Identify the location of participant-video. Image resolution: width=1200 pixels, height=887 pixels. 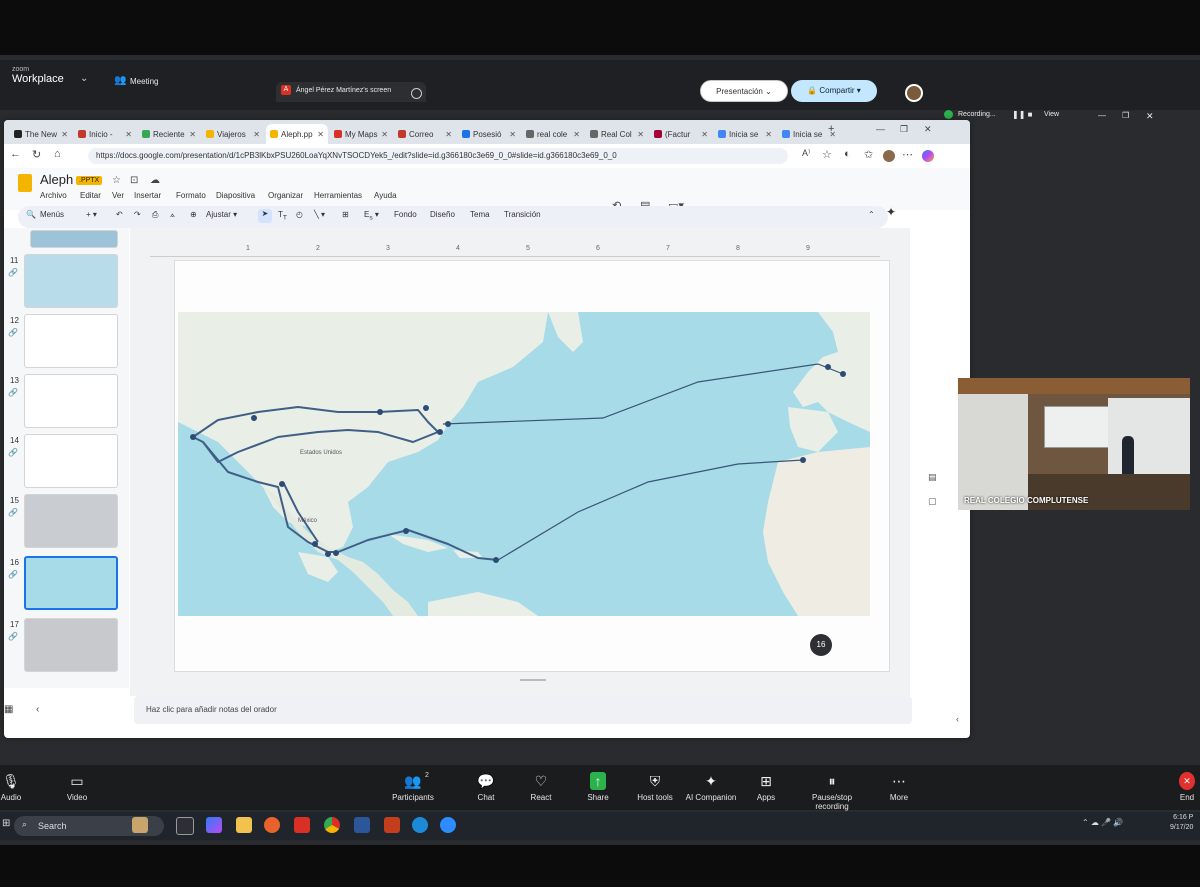
(1074, 444).